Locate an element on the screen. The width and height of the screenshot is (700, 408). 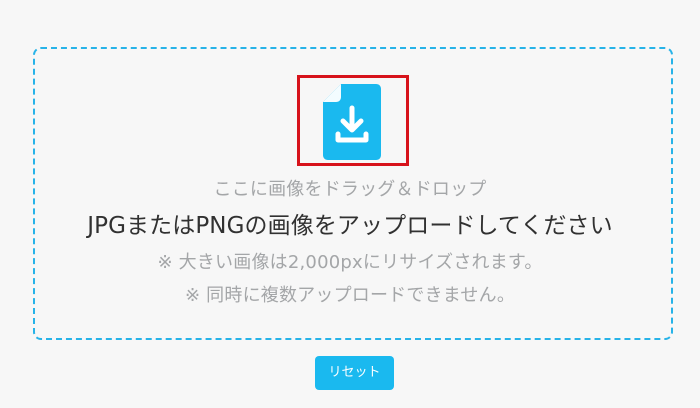
upload-main-instruction: JPGまたはPNGの画像をアップロードしてください is located at coordinates (350, 226).